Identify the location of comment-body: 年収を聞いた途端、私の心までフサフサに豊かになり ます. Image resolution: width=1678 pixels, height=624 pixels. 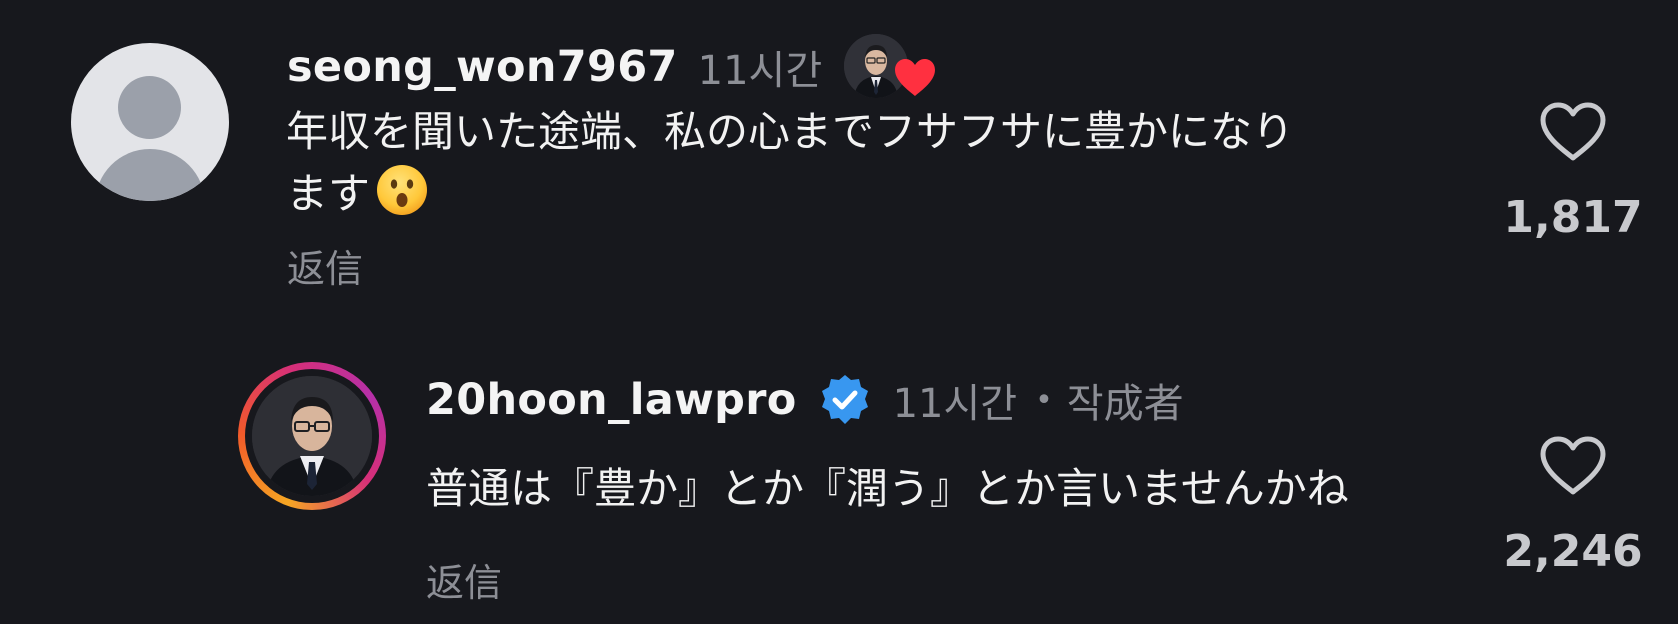
(790, 163).